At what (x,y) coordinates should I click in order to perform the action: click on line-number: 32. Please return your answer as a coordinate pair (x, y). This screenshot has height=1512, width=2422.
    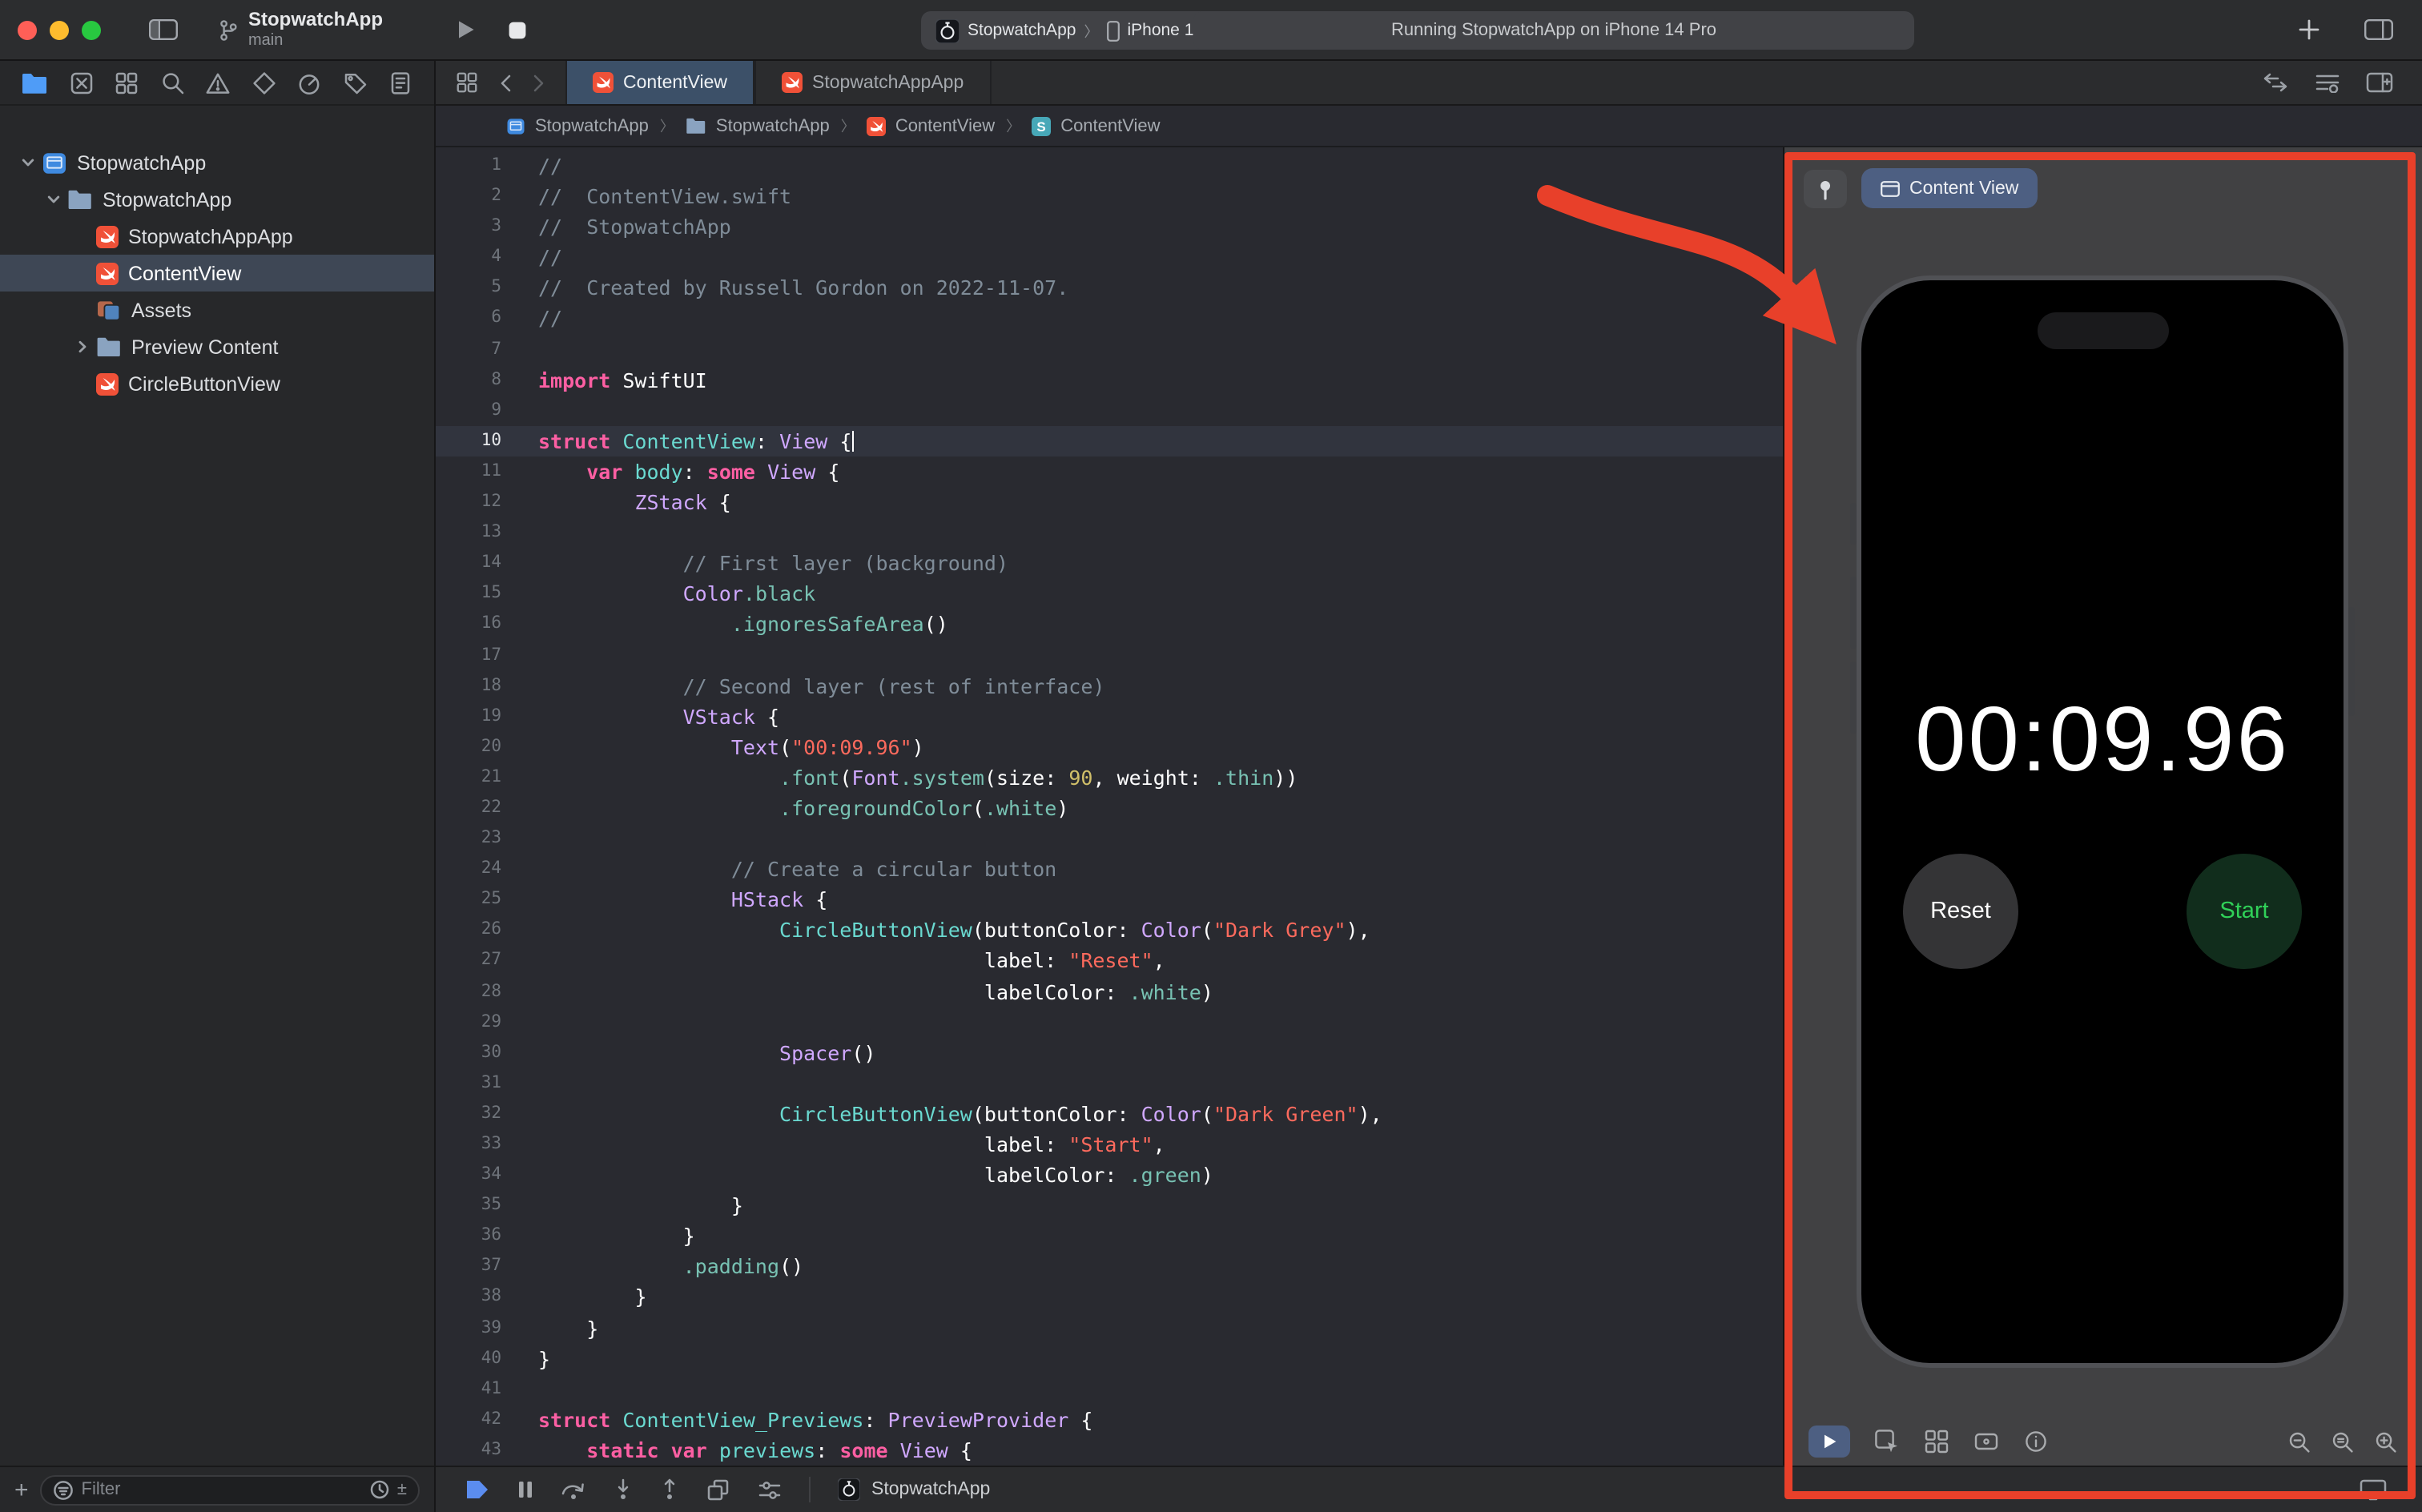
    Looking at the image, I should click on (479, 1114).